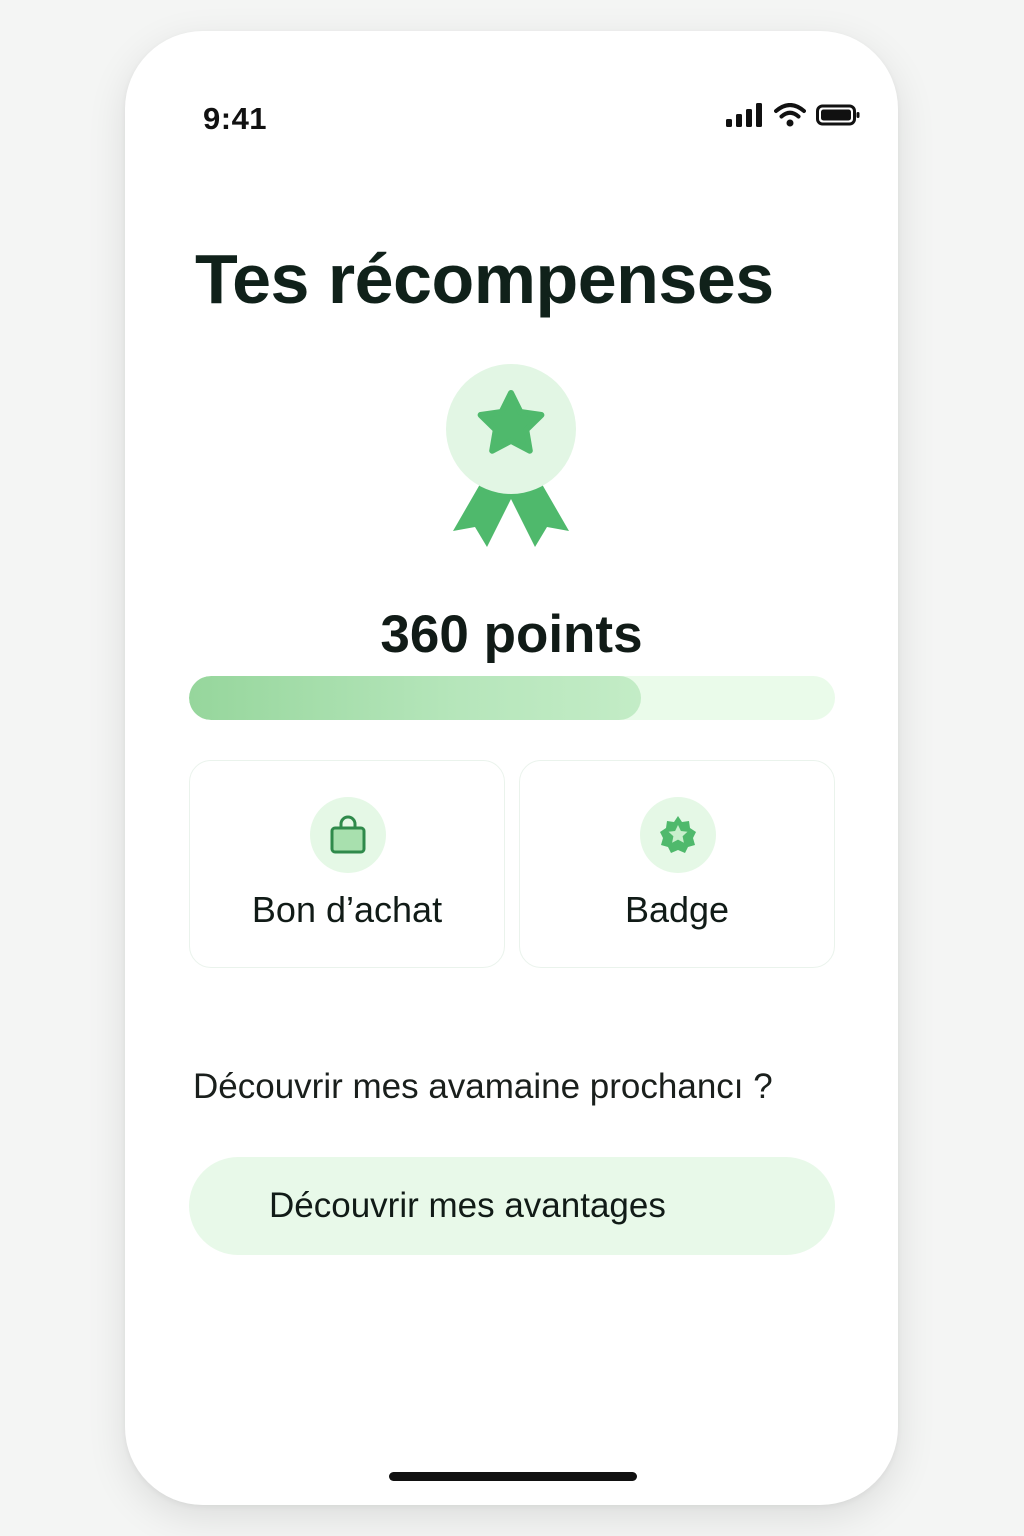 Image resolution: width=1024 pixels, height=1536 pixels. I want to click on star-badge-icon-wrap, so click(678, 835).